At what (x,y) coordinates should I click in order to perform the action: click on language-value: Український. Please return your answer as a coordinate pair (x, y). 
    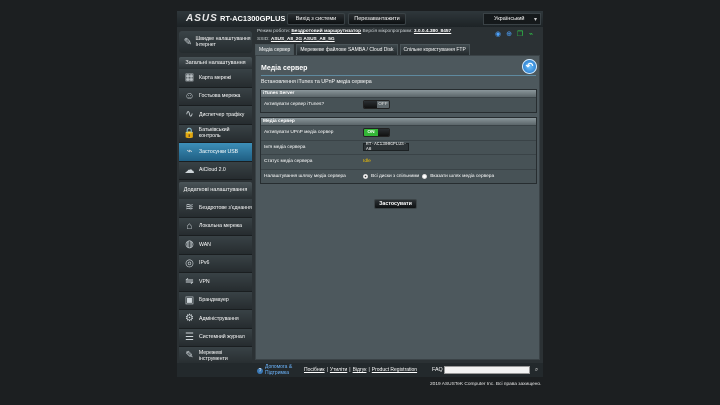
    Looking at the image, I should click on (509, 19).